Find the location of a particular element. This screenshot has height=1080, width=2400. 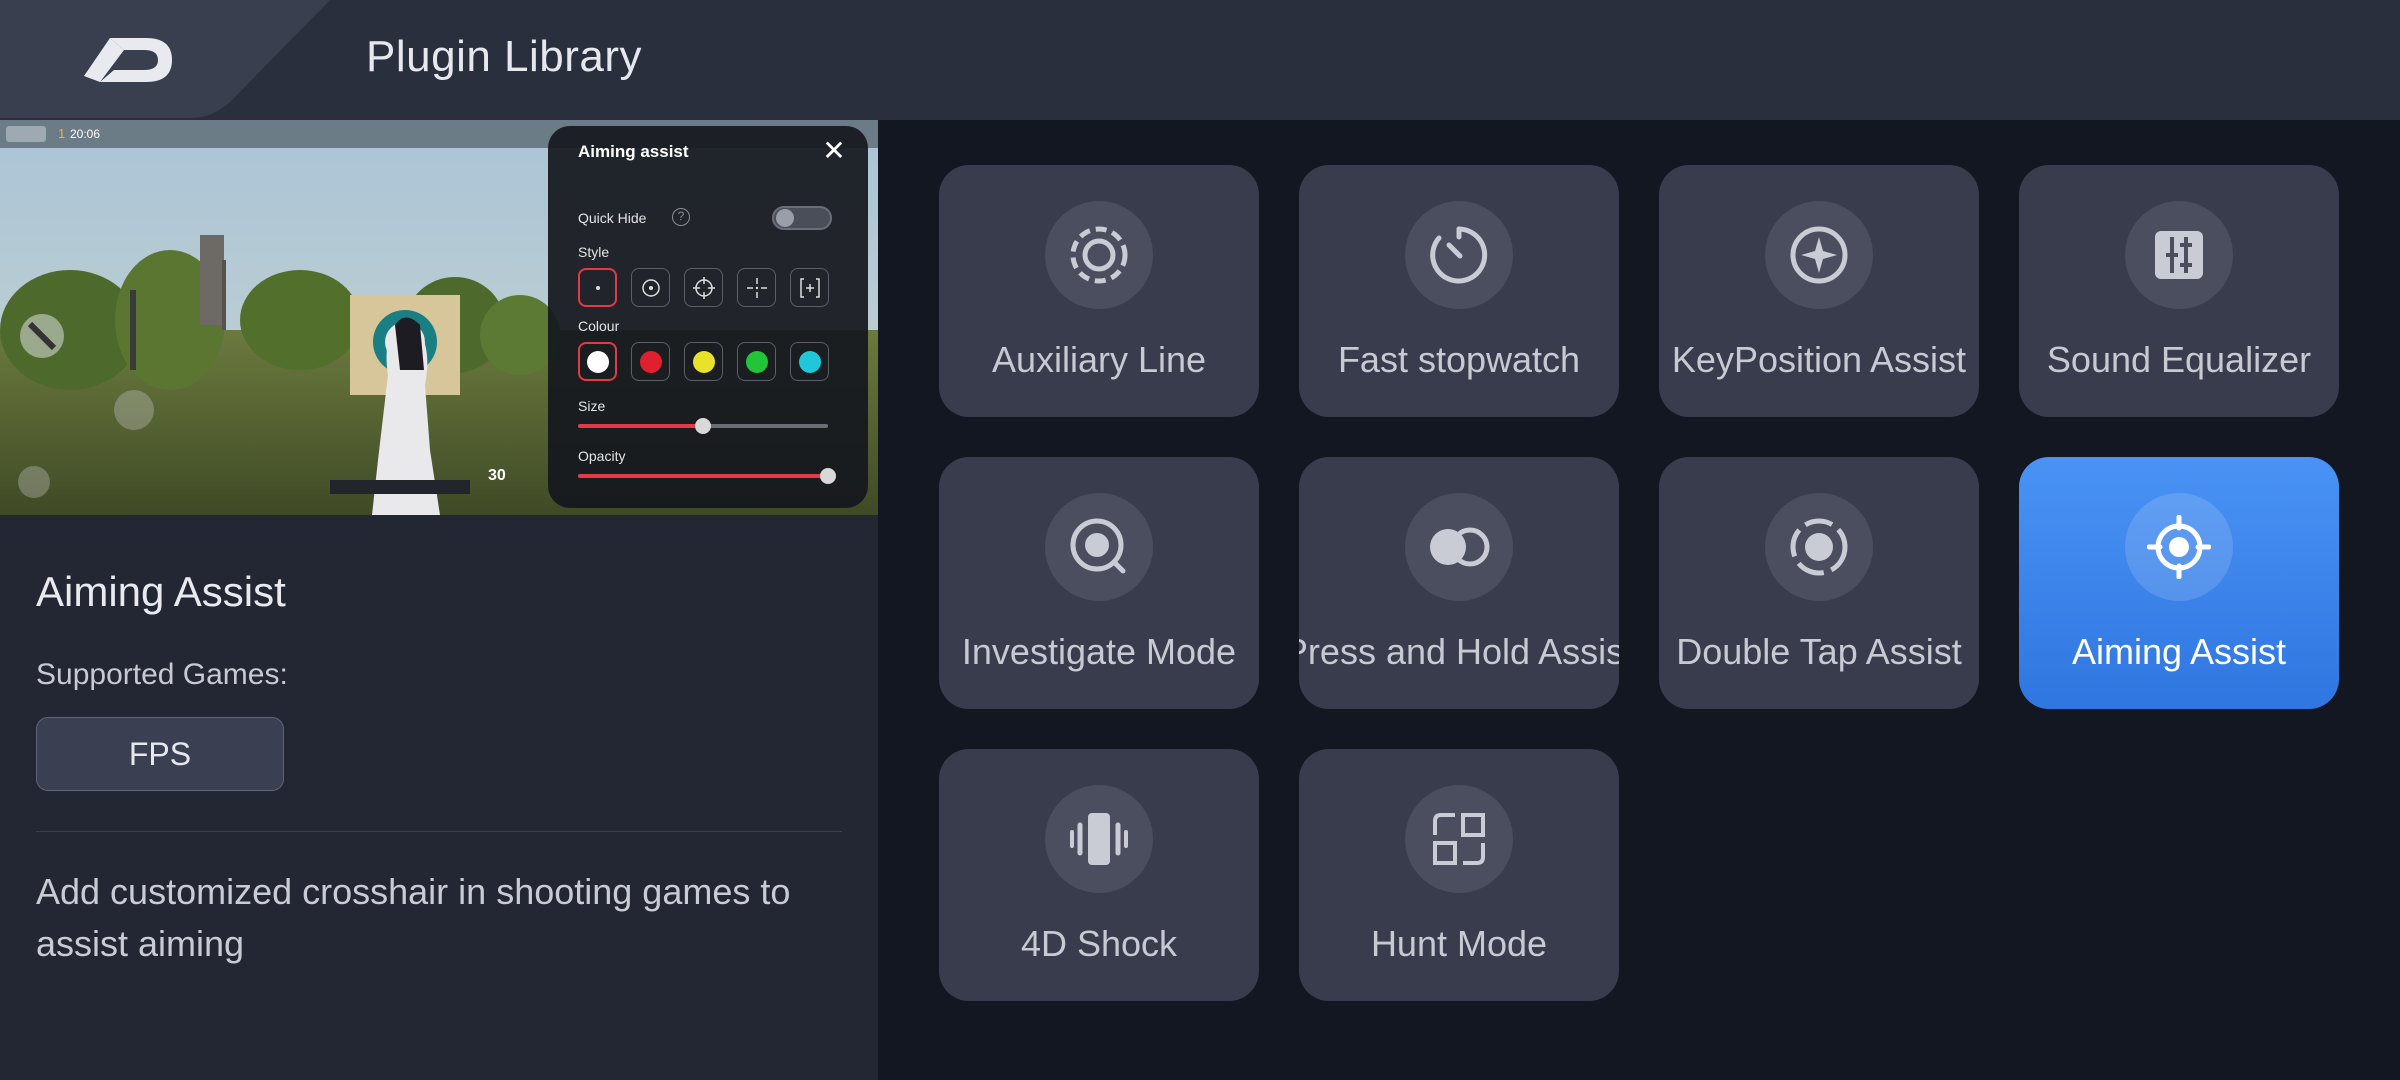

header-bar: Plugin Library is located at coordinates (1200, 60).